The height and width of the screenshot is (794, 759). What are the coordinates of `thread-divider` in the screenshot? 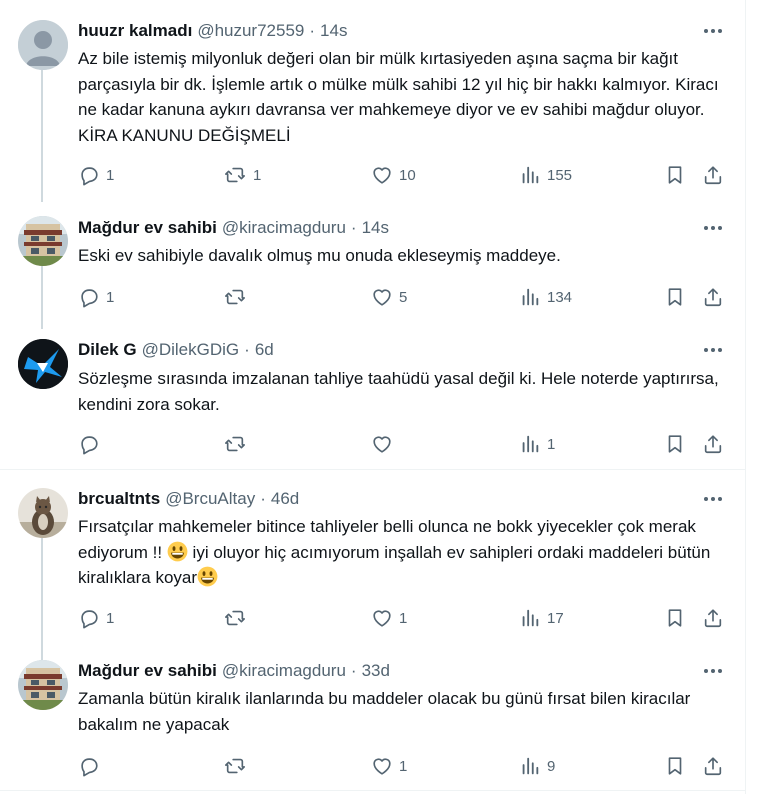 It's located at (373, 469).